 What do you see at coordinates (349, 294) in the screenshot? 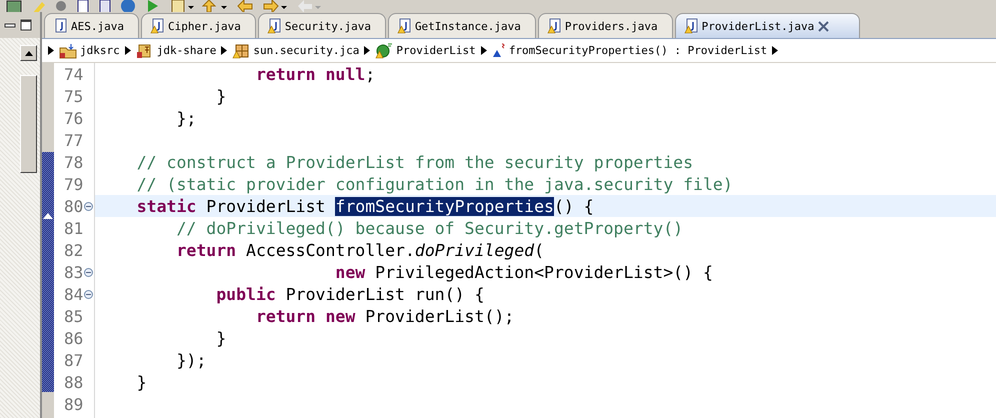
I see `code-line: public ProviderList run() {` at bounding box center [349, 294].